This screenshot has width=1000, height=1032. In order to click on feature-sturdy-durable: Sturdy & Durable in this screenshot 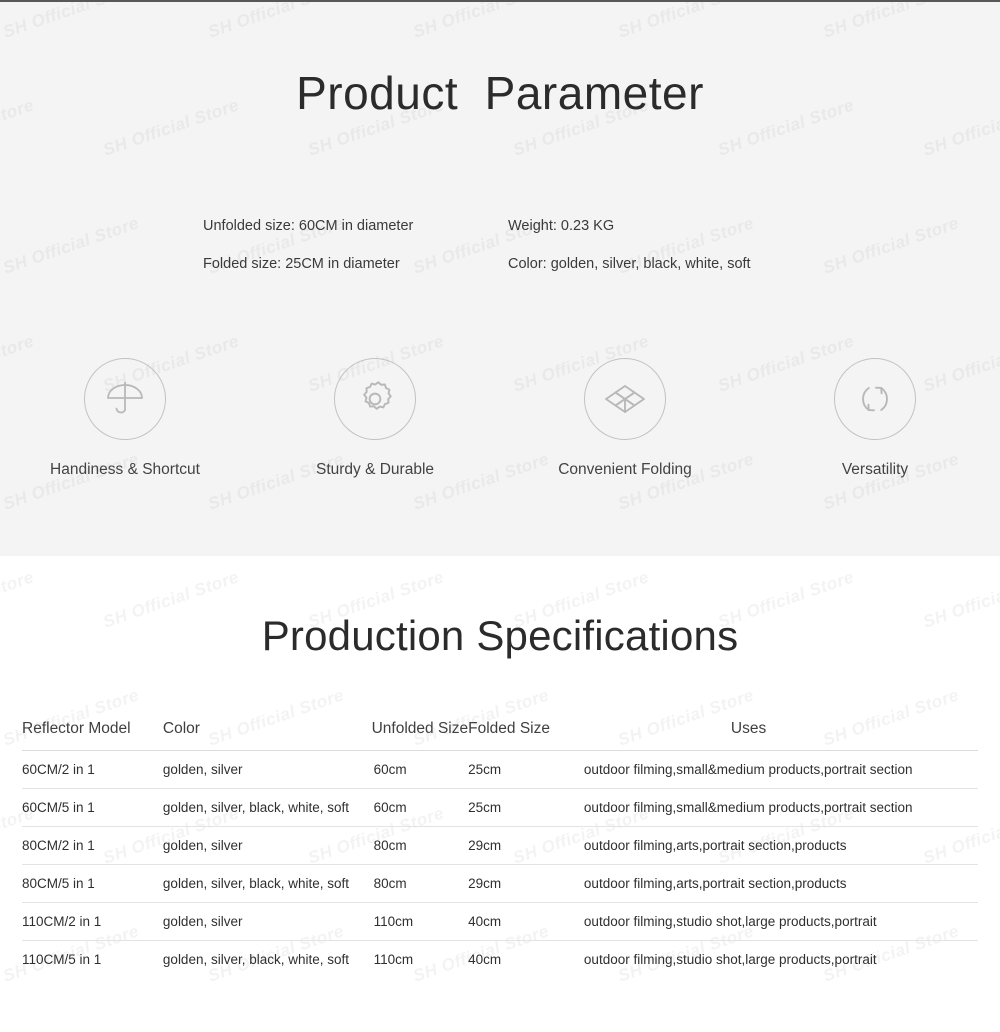, I will do `click(375, 418)`.